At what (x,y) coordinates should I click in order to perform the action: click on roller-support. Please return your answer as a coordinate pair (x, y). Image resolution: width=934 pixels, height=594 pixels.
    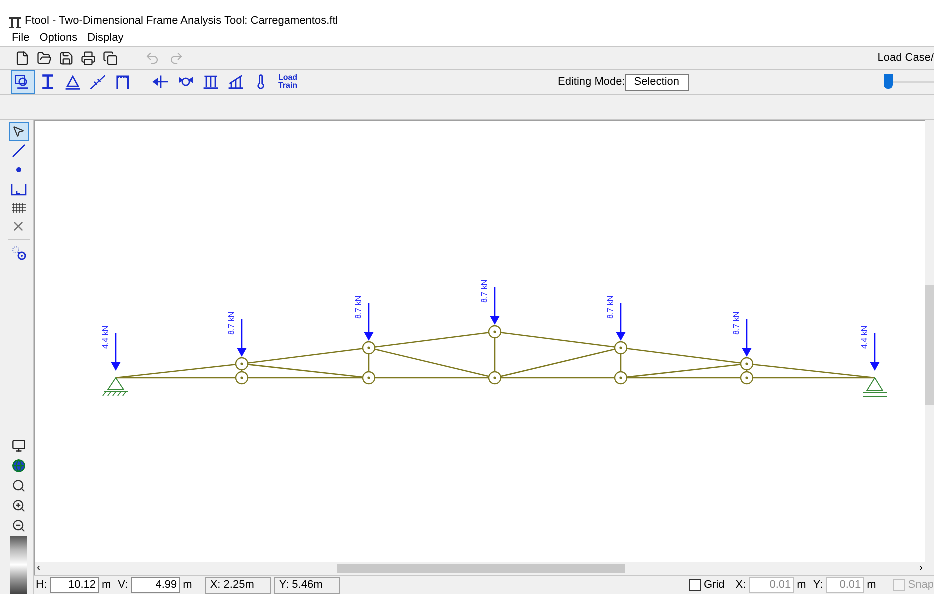
    Looking at the image, I should click on (875, 387).